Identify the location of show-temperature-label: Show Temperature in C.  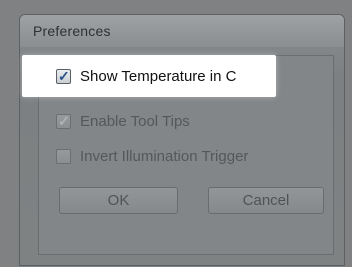
(158, 76).